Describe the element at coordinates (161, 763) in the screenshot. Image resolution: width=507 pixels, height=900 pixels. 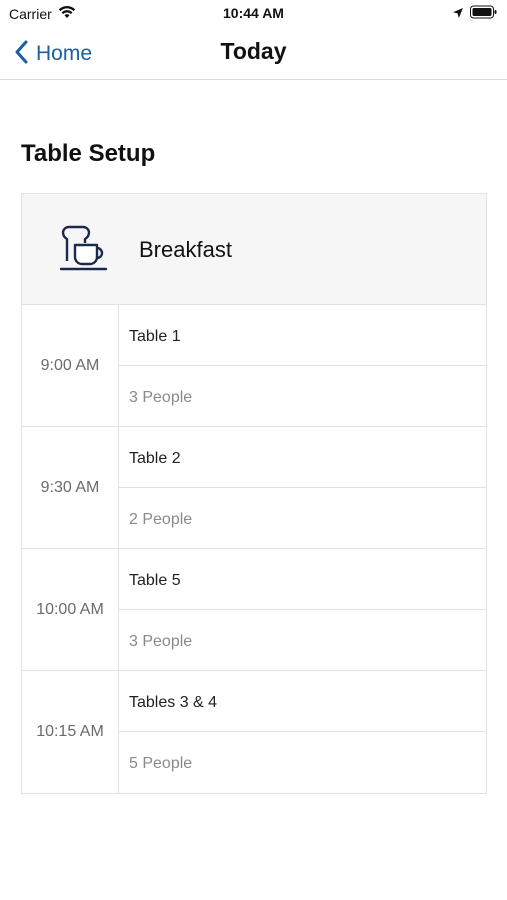
I see `slot-people: 5 People` at that location.